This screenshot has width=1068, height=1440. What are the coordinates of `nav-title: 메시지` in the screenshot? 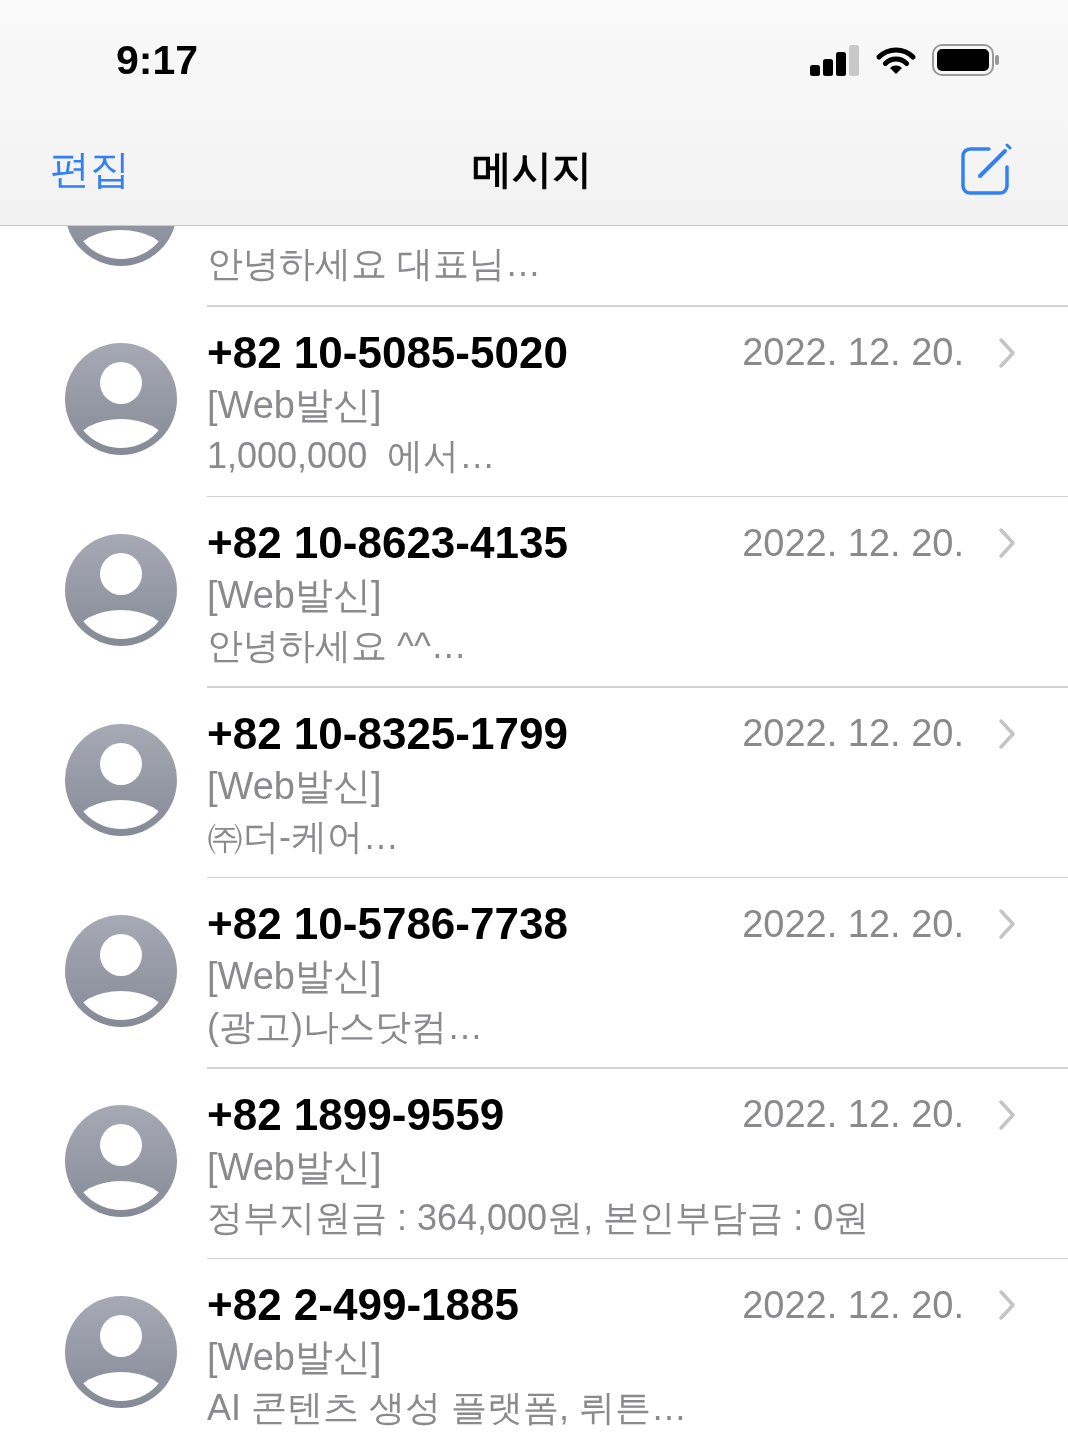 It's located at (531, 169).